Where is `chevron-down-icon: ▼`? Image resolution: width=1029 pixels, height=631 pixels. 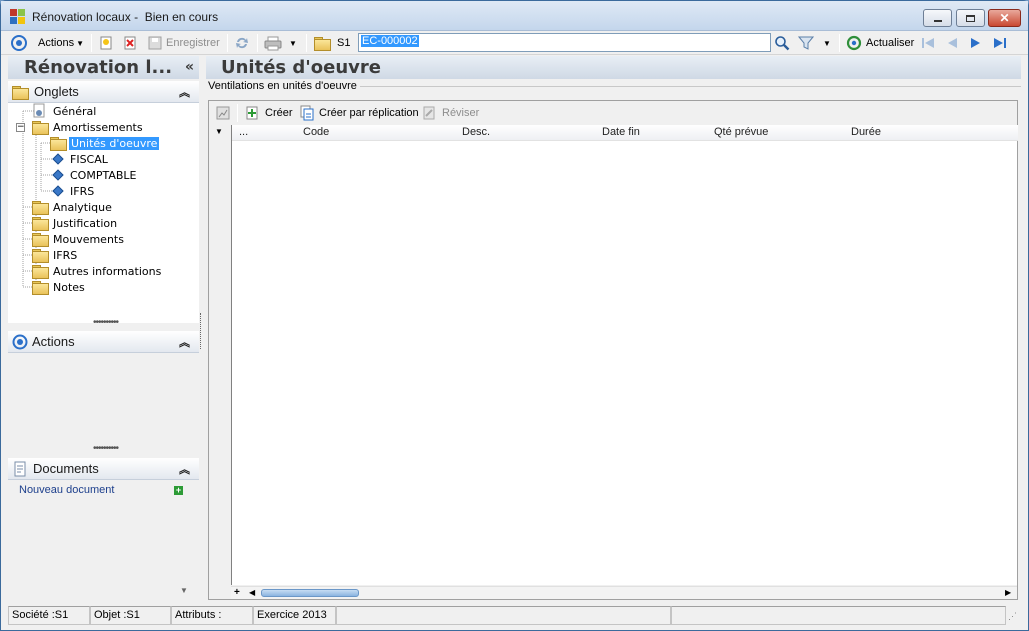
chevron-down-icon: ▼ is located at coordinates (184, 590).